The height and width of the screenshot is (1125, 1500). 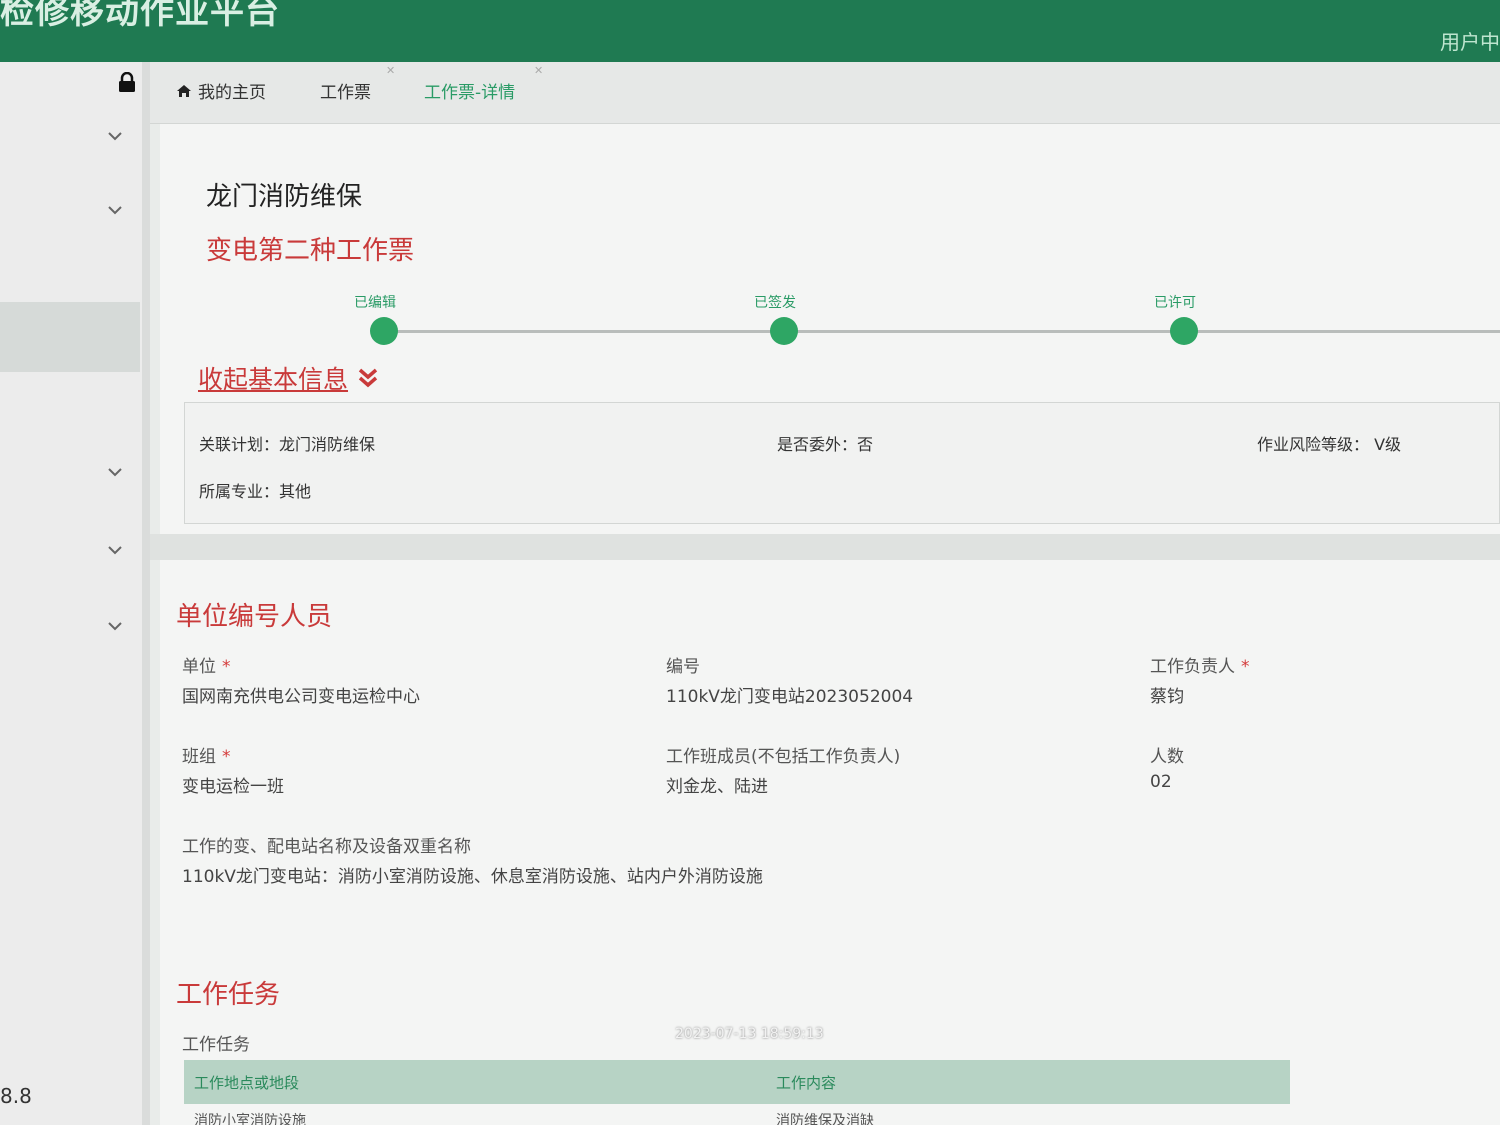 I want to click on photo-timestamp: 2023-07-13 18:59:13, so click(x=749, y=1034).